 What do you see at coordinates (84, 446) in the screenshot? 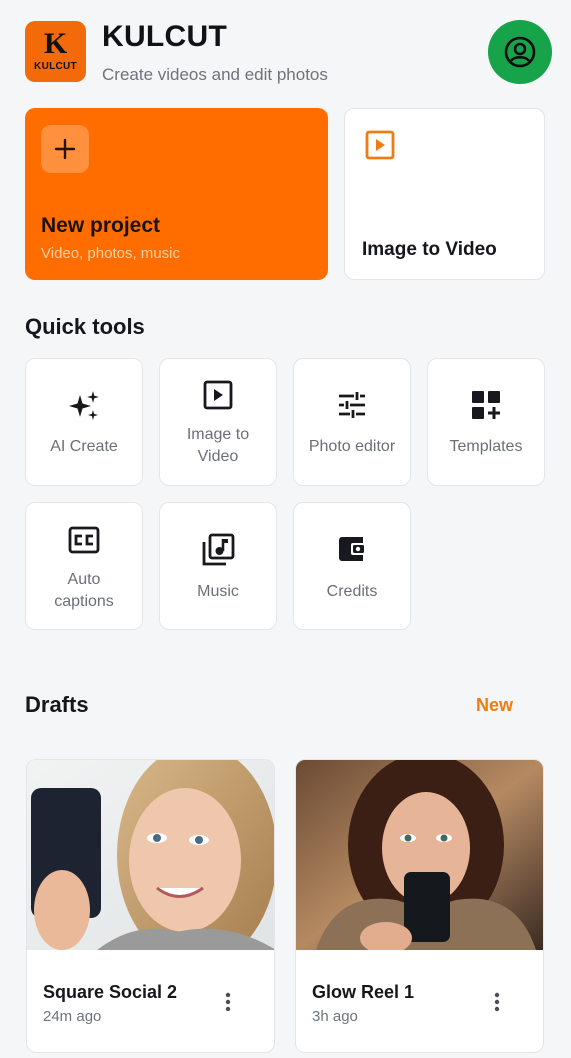
I see `tool-label: AI Create` at bounding box center [84, 446].